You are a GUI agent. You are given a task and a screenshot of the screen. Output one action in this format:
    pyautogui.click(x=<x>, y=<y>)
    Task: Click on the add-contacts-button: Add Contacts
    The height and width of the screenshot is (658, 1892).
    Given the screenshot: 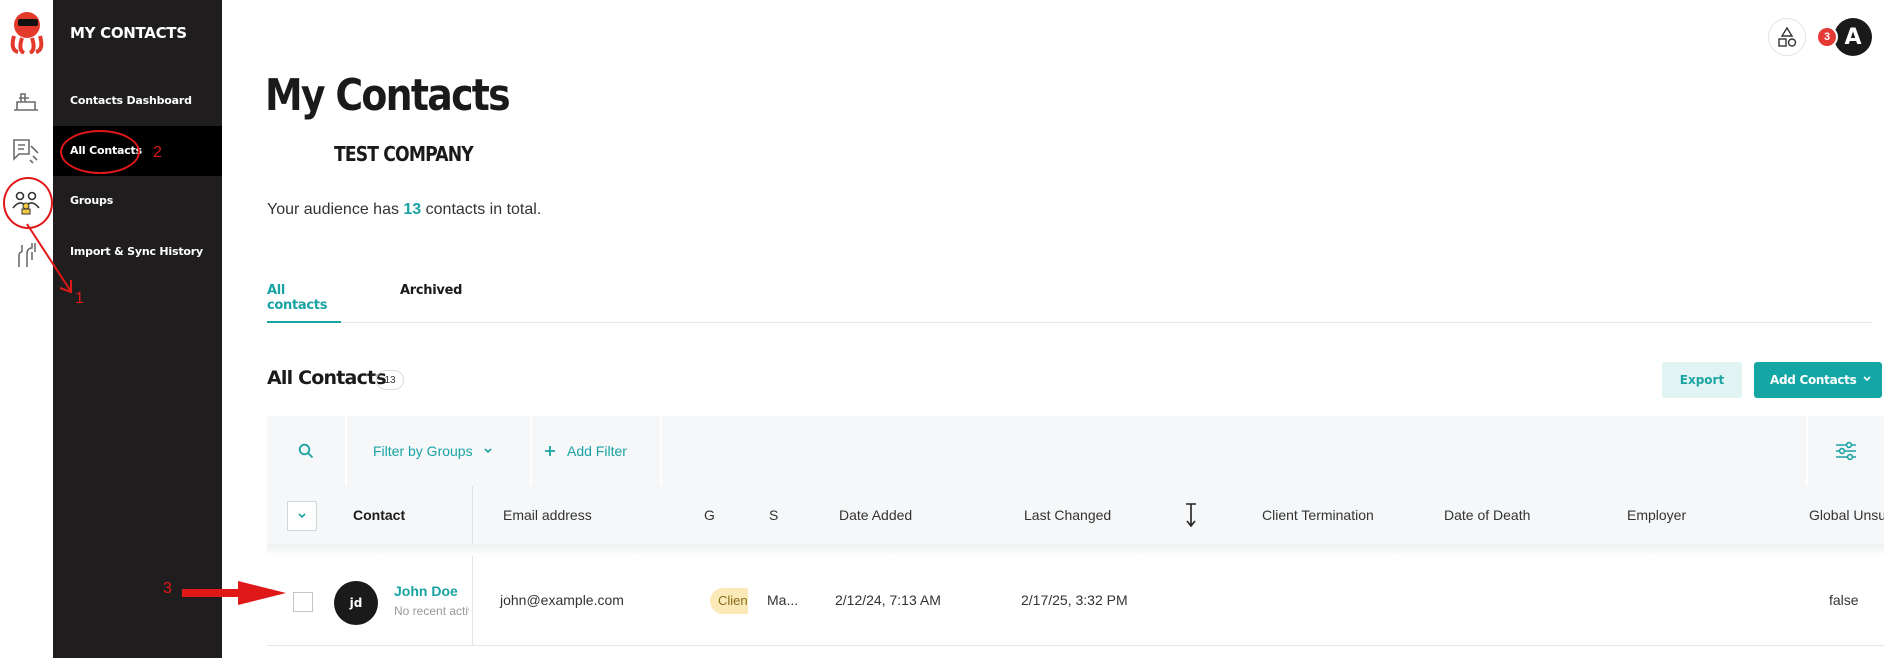 What is the action you would take?
    pyautogui.click(x=1818, y=380)
    